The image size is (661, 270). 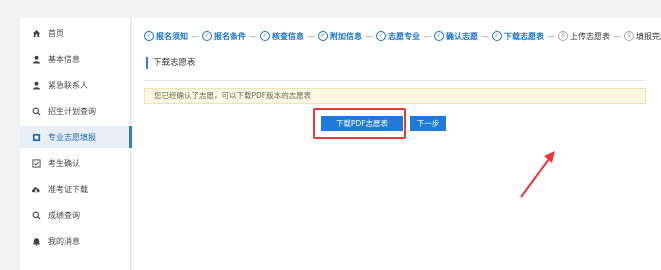 What do you see at coordinates (524, 36) in the screenshot?
I see `step-label: 下载志愿表` at bounding box center [524, 36].